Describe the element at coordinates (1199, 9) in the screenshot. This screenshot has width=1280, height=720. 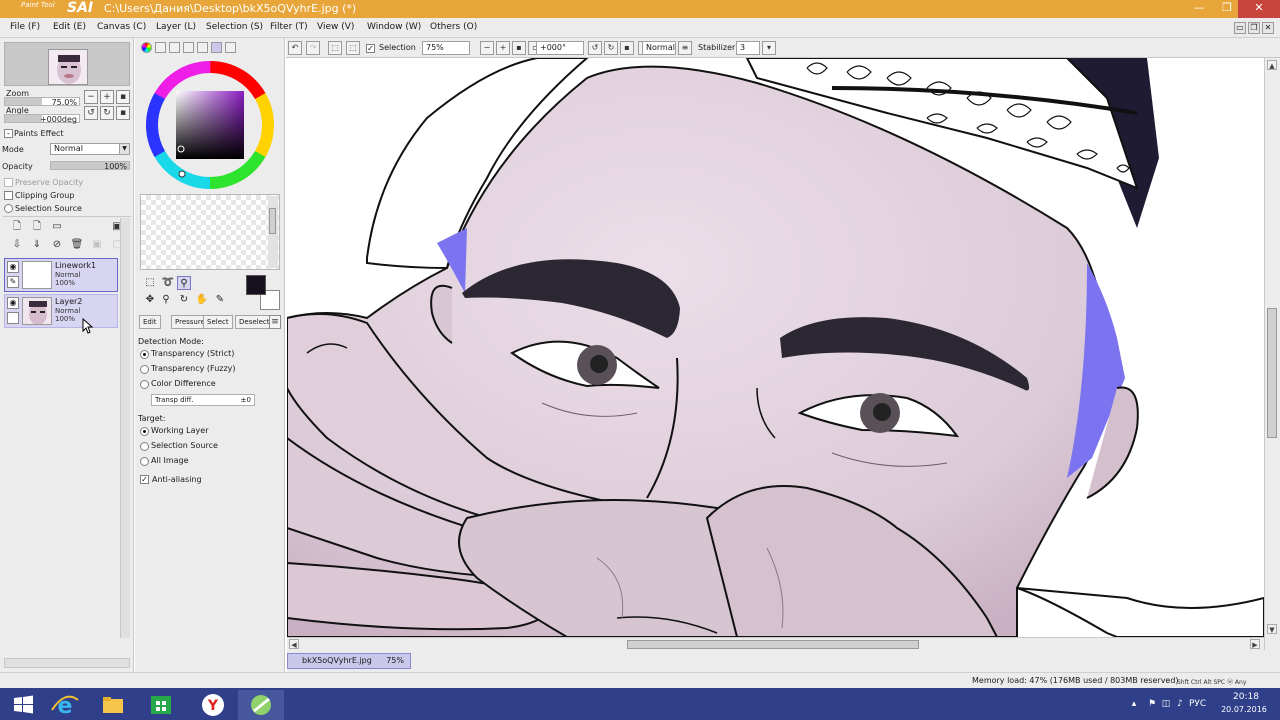
I see `minimize-button: —` at that location.